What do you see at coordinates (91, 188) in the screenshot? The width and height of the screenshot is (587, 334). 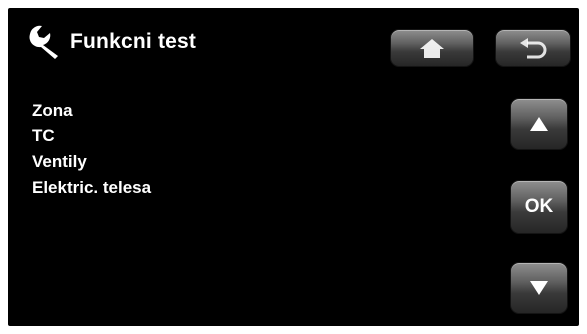 I see `menu-item-elektric-telesa: Elektric. telesa` at bounding box center [91, 188].